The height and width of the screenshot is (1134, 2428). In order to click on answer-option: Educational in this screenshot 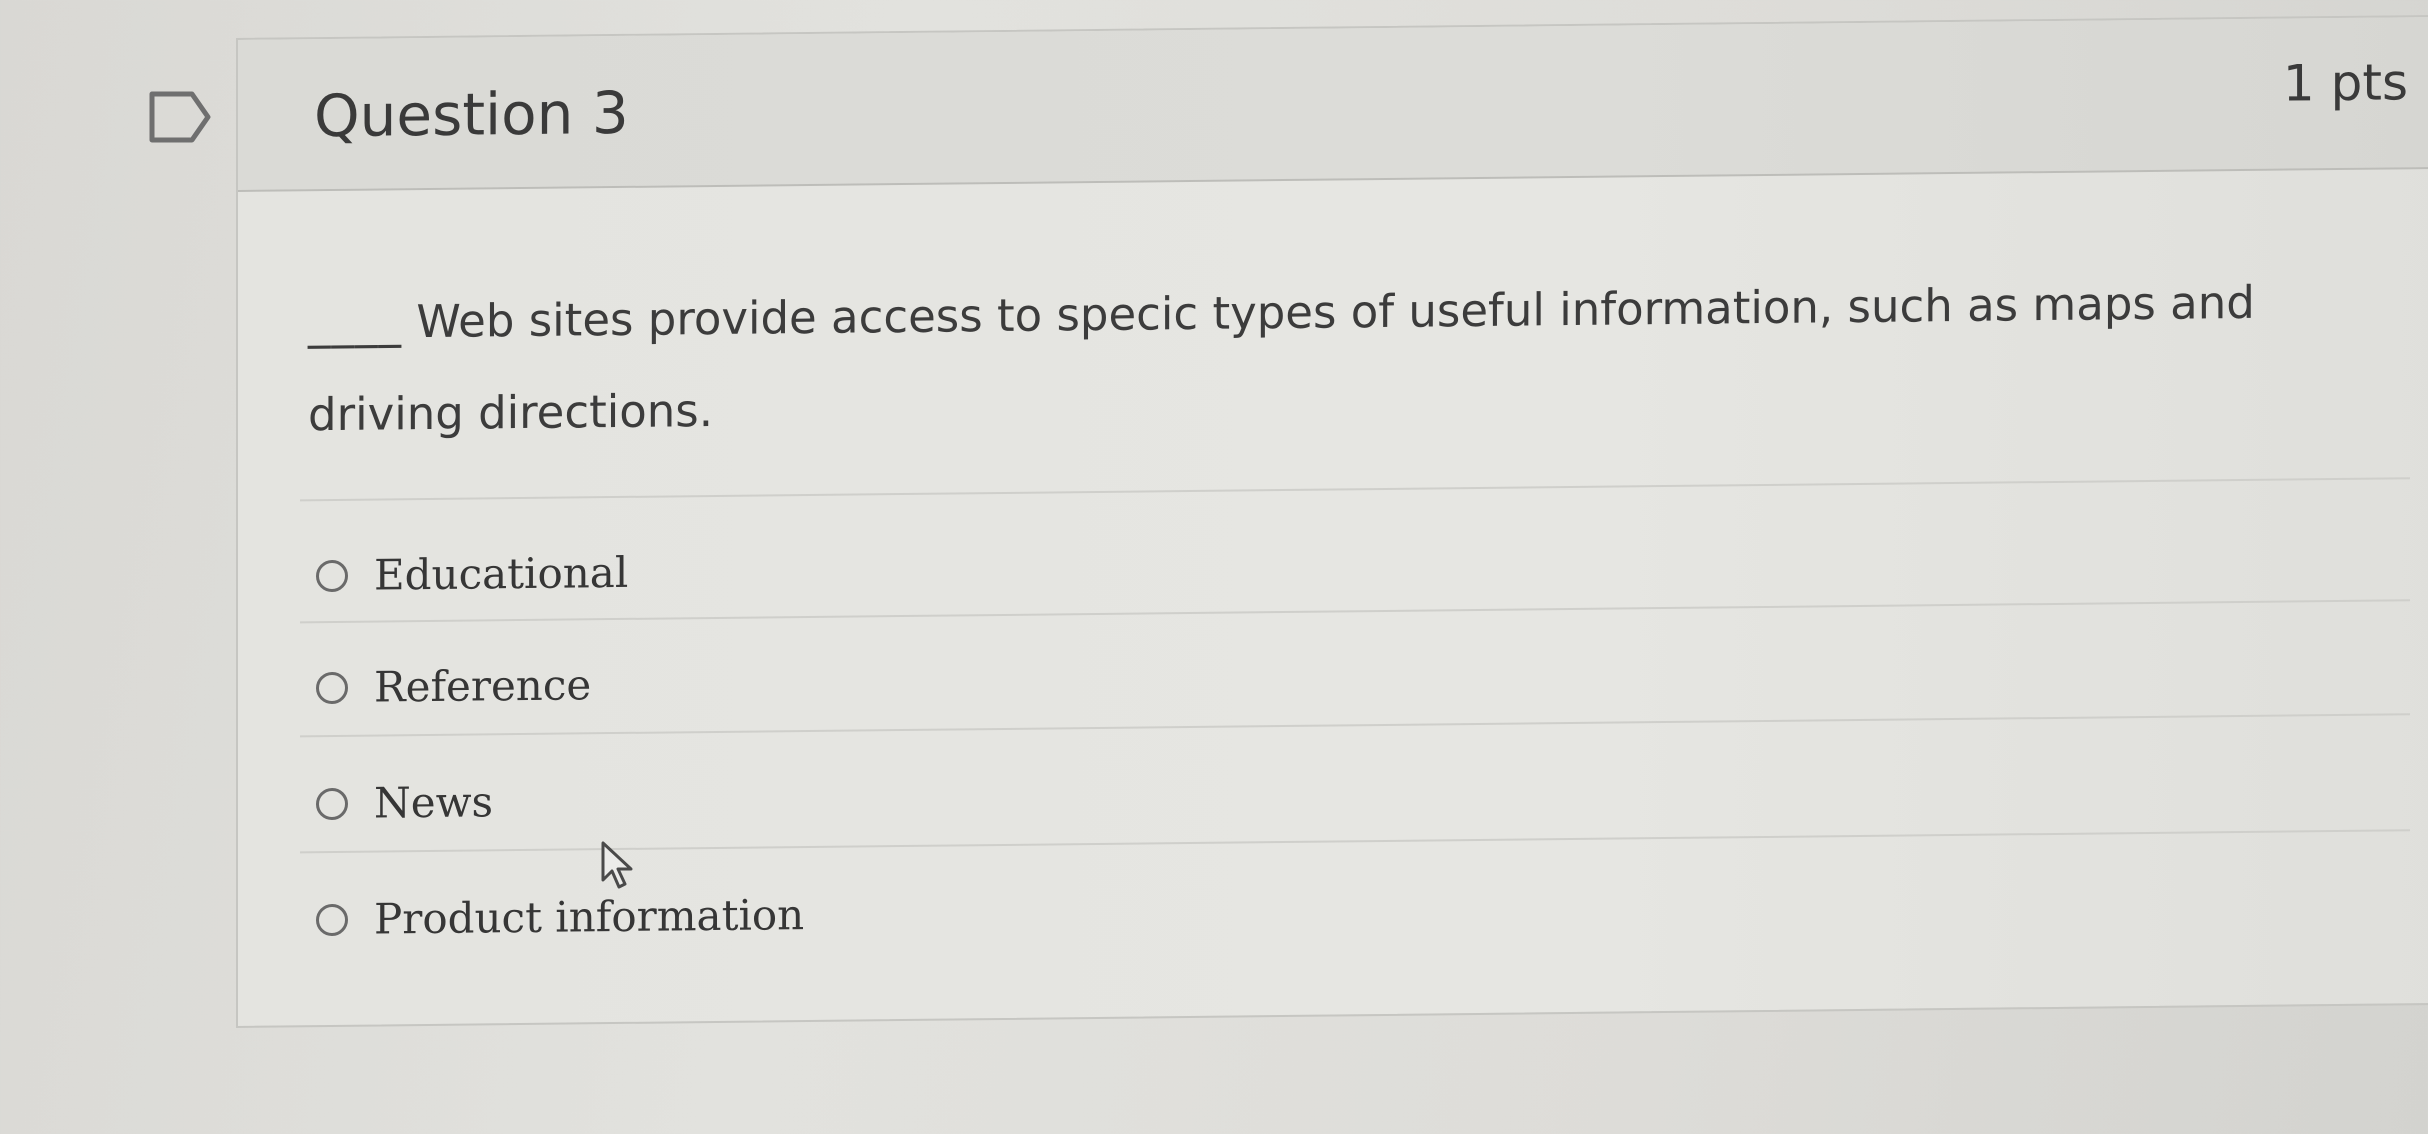, I will do `click(472, 574)`.